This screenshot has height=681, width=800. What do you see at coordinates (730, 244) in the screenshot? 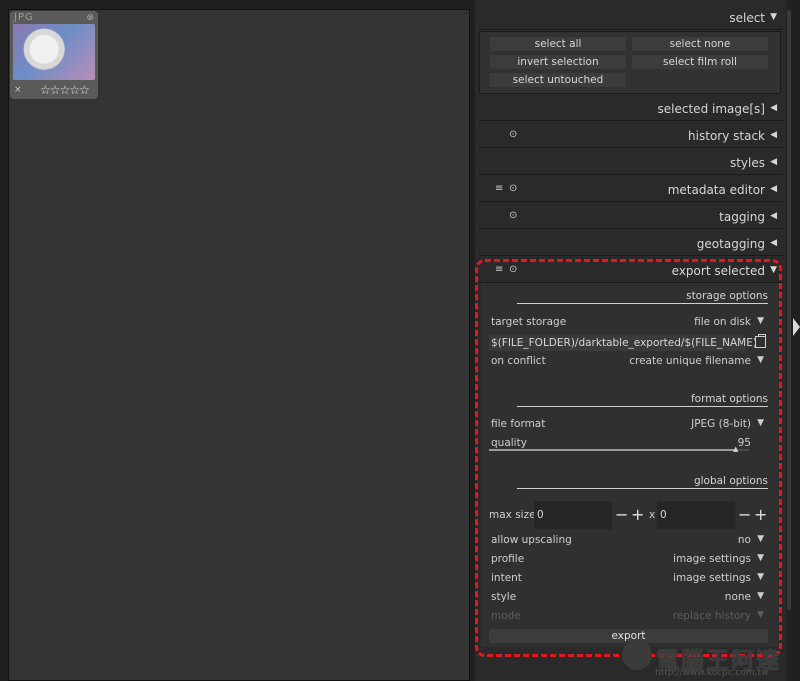
I see `module-title: geotagging` at bounding box center [730, 244].